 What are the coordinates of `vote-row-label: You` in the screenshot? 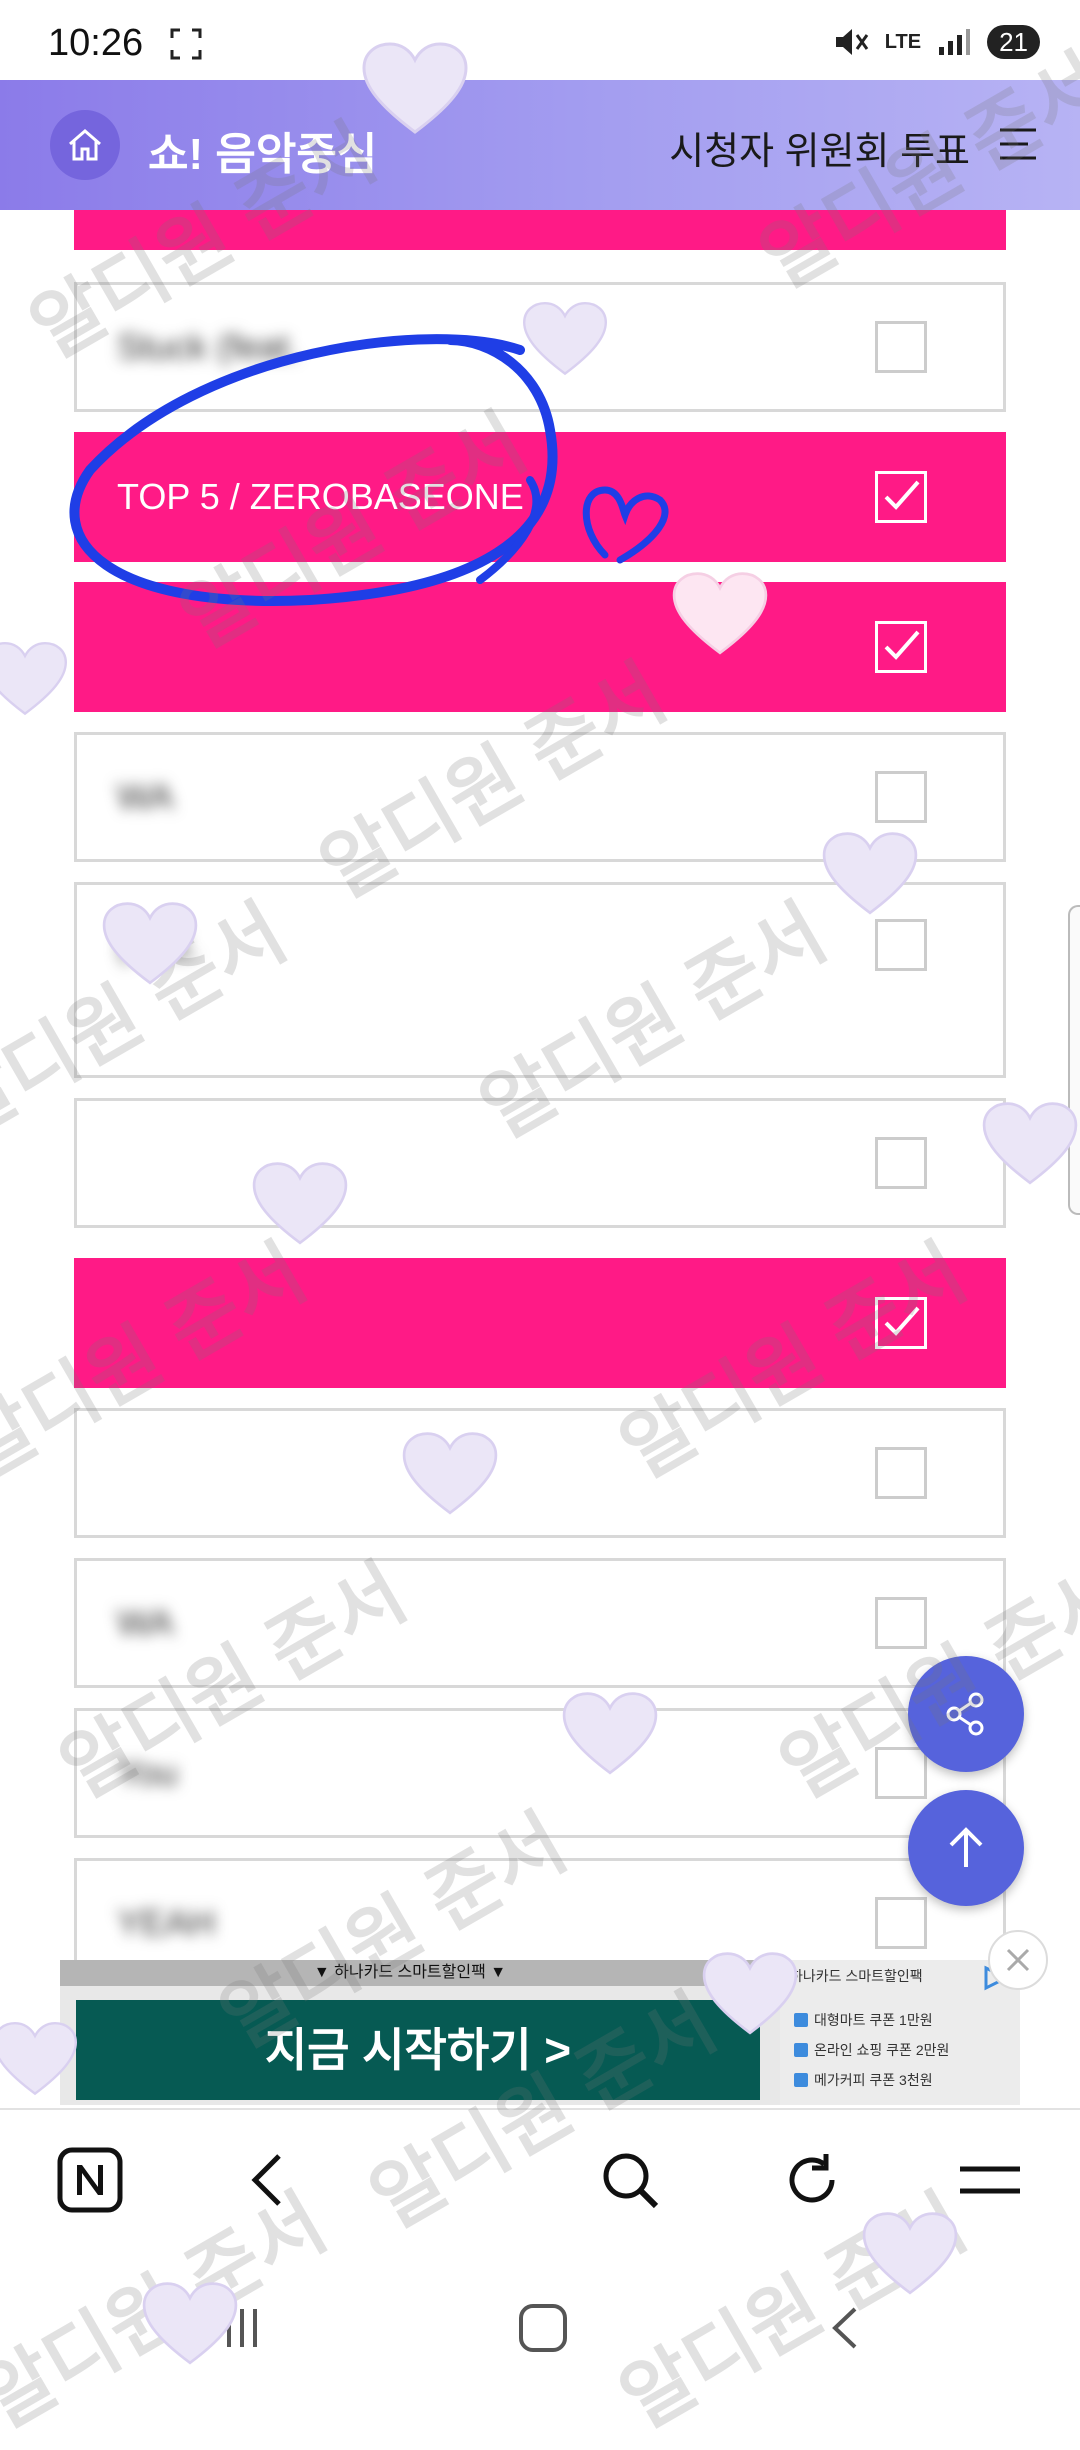 It's located at (147, 1772).